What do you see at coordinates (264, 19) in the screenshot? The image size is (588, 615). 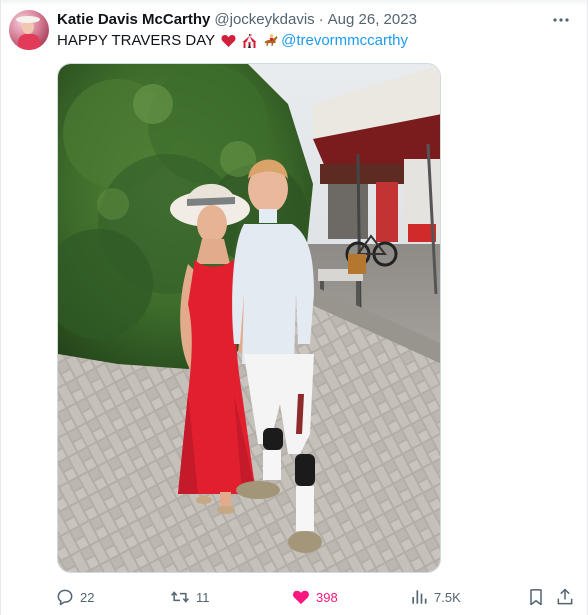 I see `author-handle: @jockeykdavis` at bounding box center [264, 19].